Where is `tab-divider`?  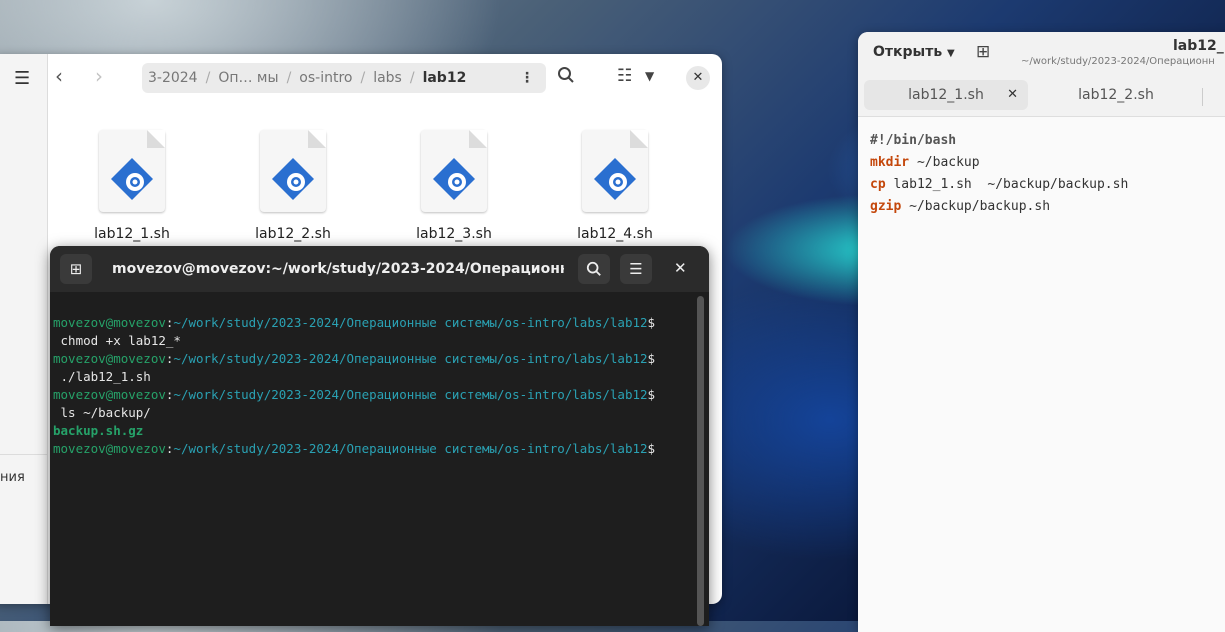 tab-divider is located at coordinates (1202, 97).